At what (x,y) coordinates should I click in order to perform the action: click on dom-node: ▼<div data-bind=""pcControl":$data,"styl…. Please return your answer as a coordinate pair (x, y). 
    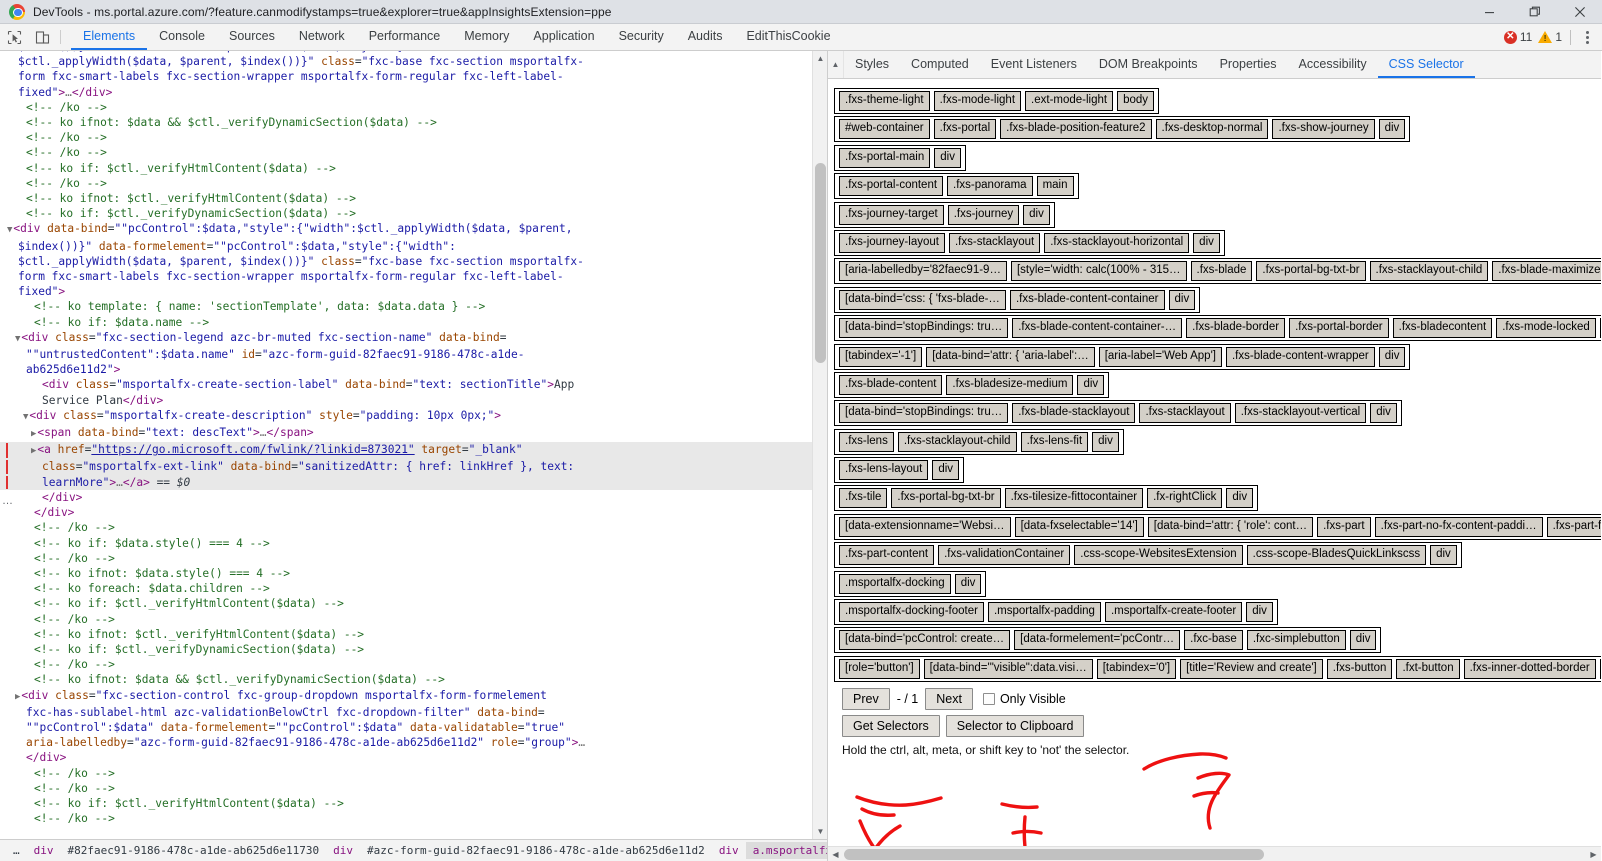
    Looking at the image, I should click on (406, 229).